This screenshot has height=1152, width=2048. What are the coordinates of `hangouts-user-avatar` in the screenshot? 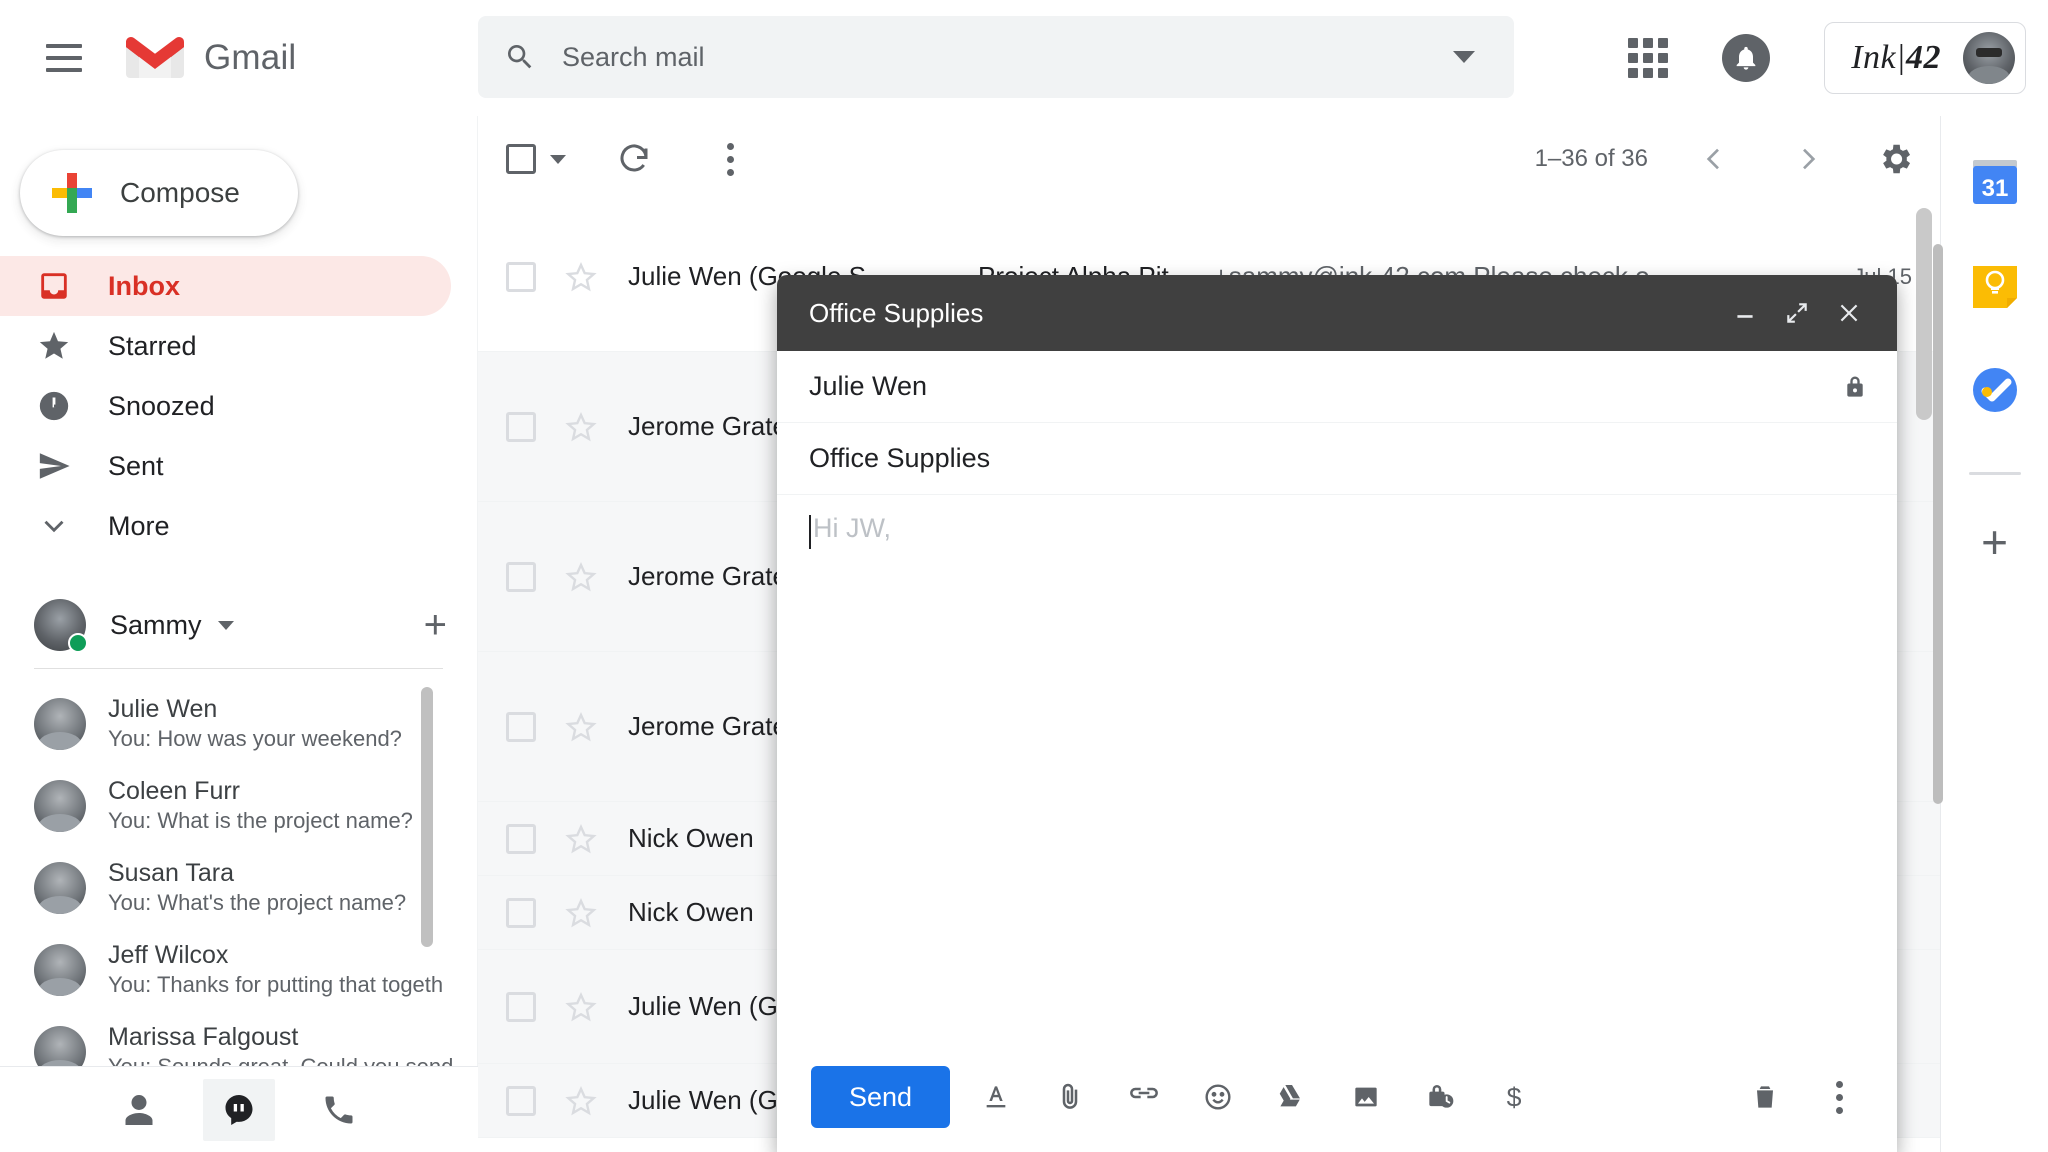 It's located at (61, 626).